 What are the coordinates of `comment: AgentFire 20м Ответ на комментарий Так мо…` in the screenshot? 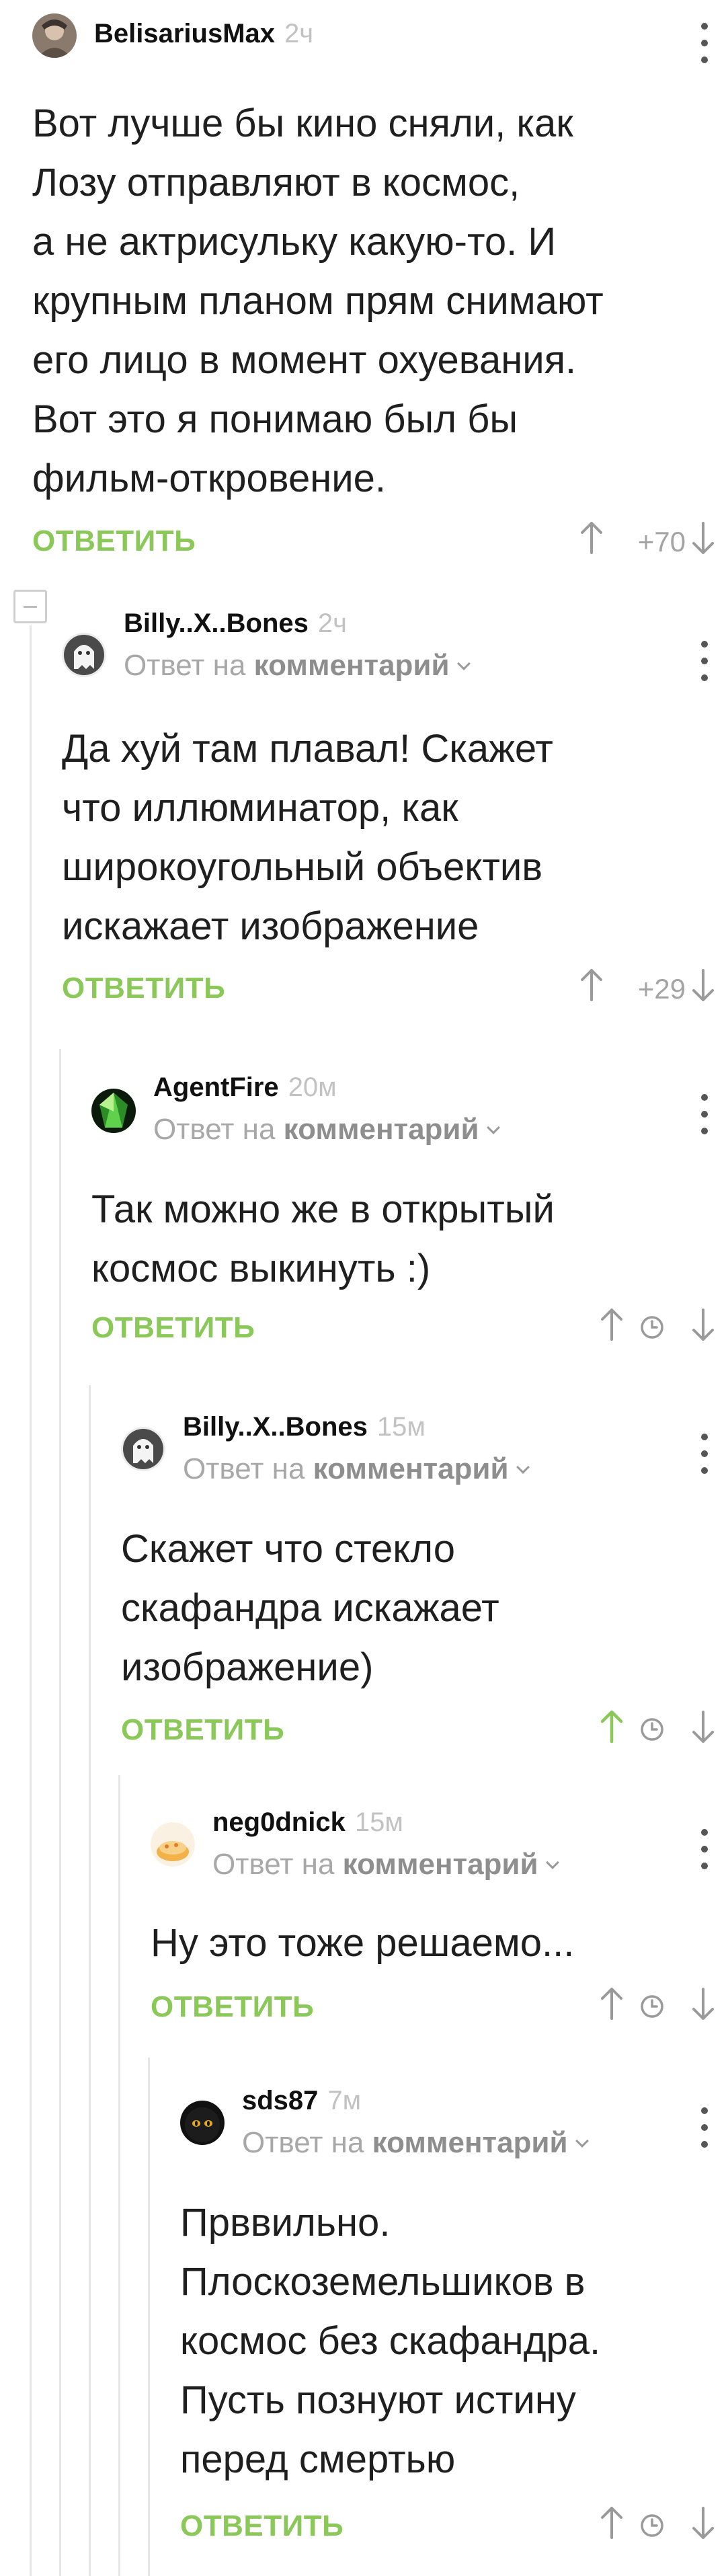 It's located at (409, 1224).